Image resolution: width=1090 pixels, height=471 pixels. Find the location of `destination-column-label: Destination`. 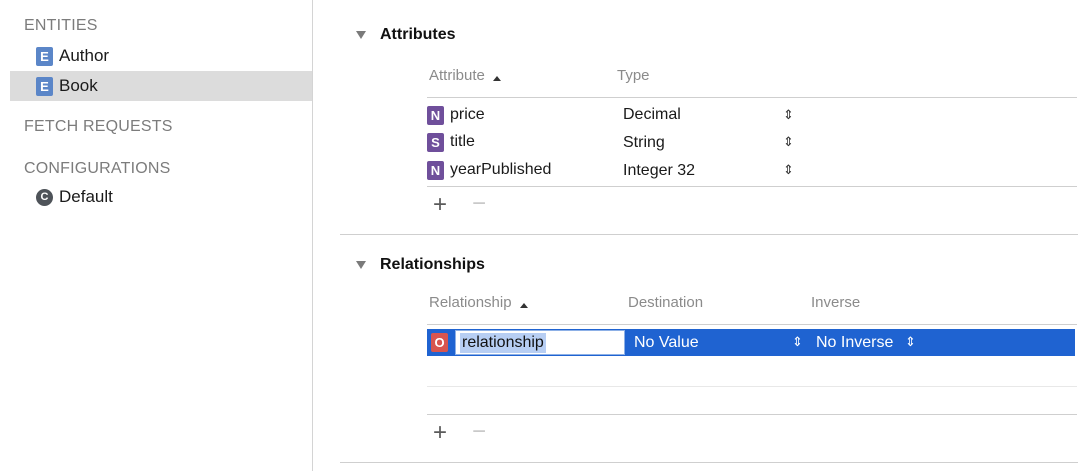

destination-column-label: Destination is located at coordinates (666, 302).